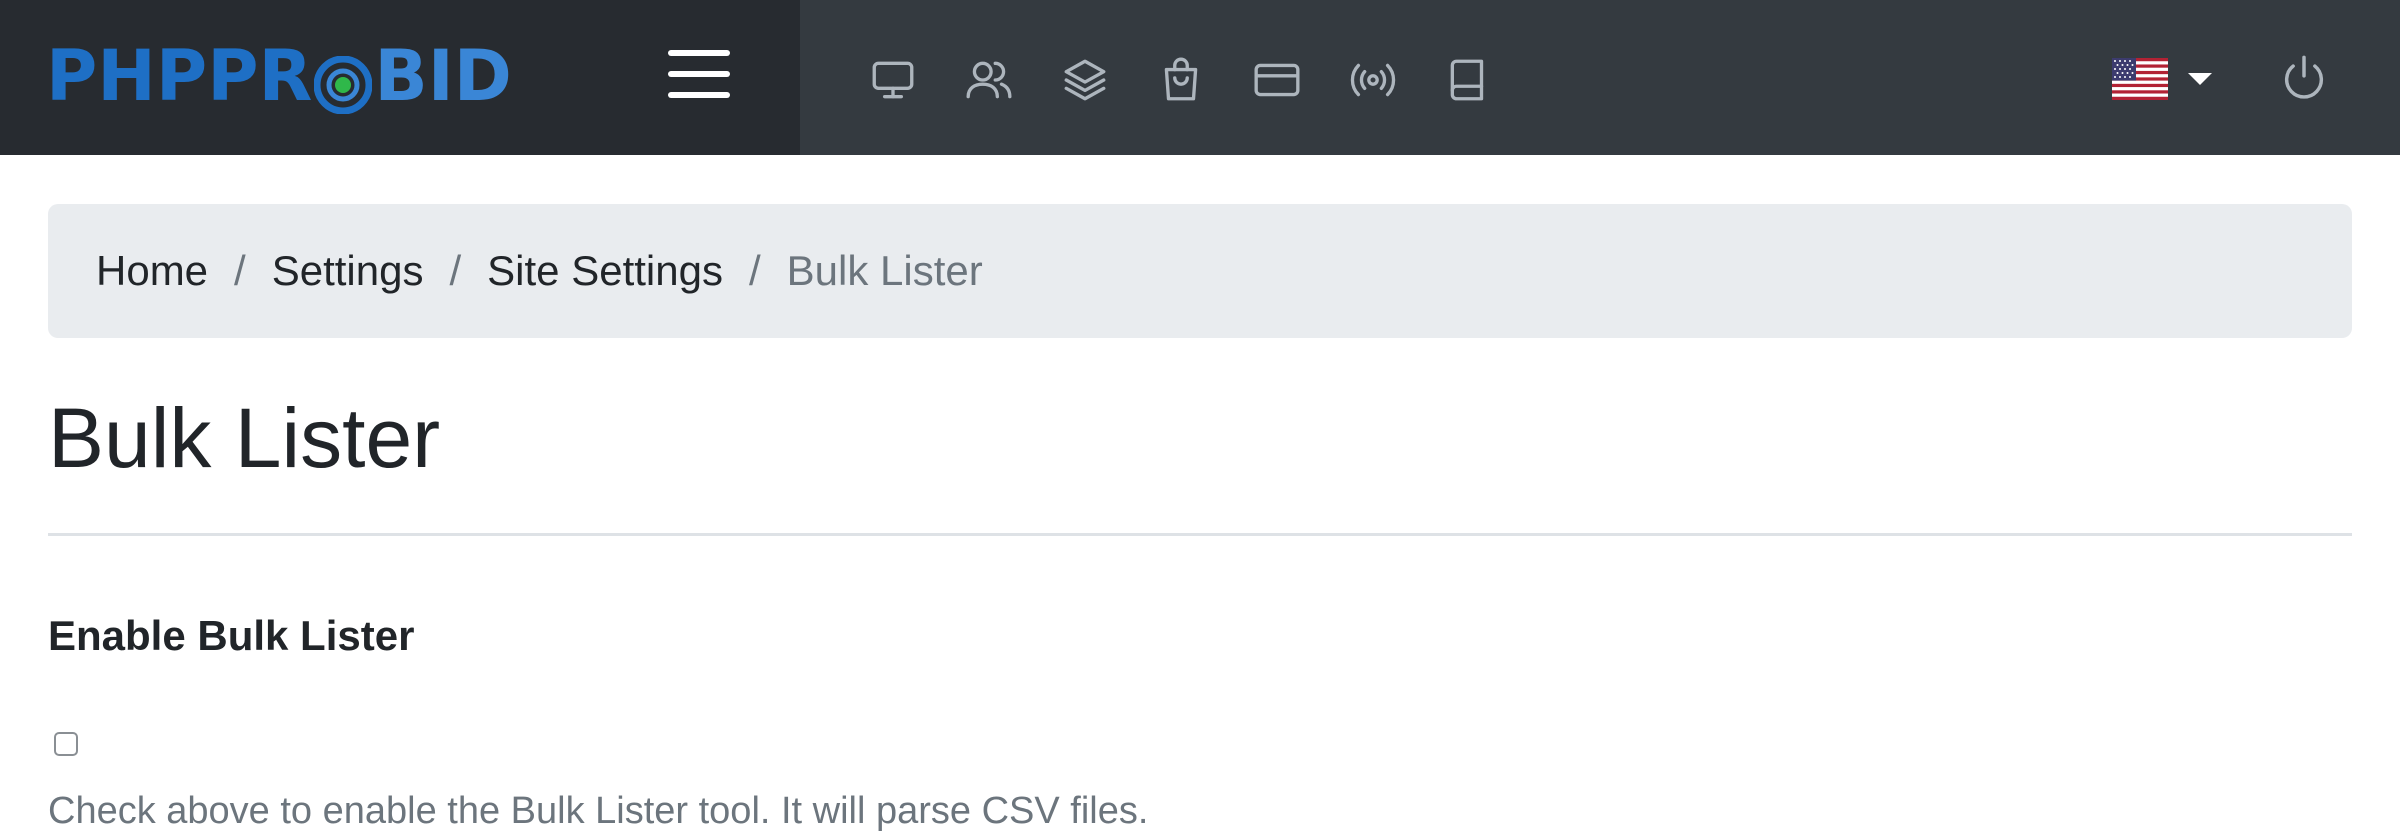 This screenshot has width=2400, height=838. Describe the element at coordinates (1300, 80) in the screenshot. I see `credit-card-icon` at that location.